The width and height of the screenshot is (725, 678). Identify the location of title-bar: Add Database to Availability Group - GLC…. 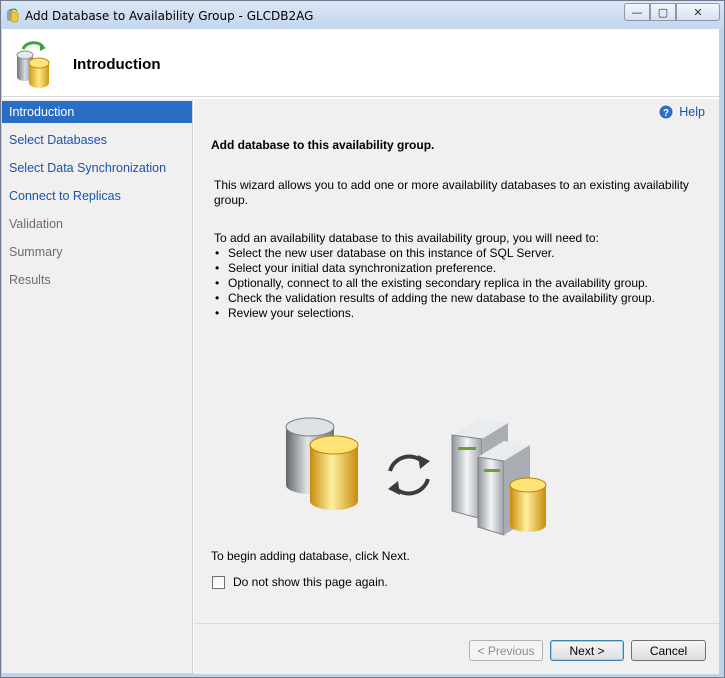
(362, 15).